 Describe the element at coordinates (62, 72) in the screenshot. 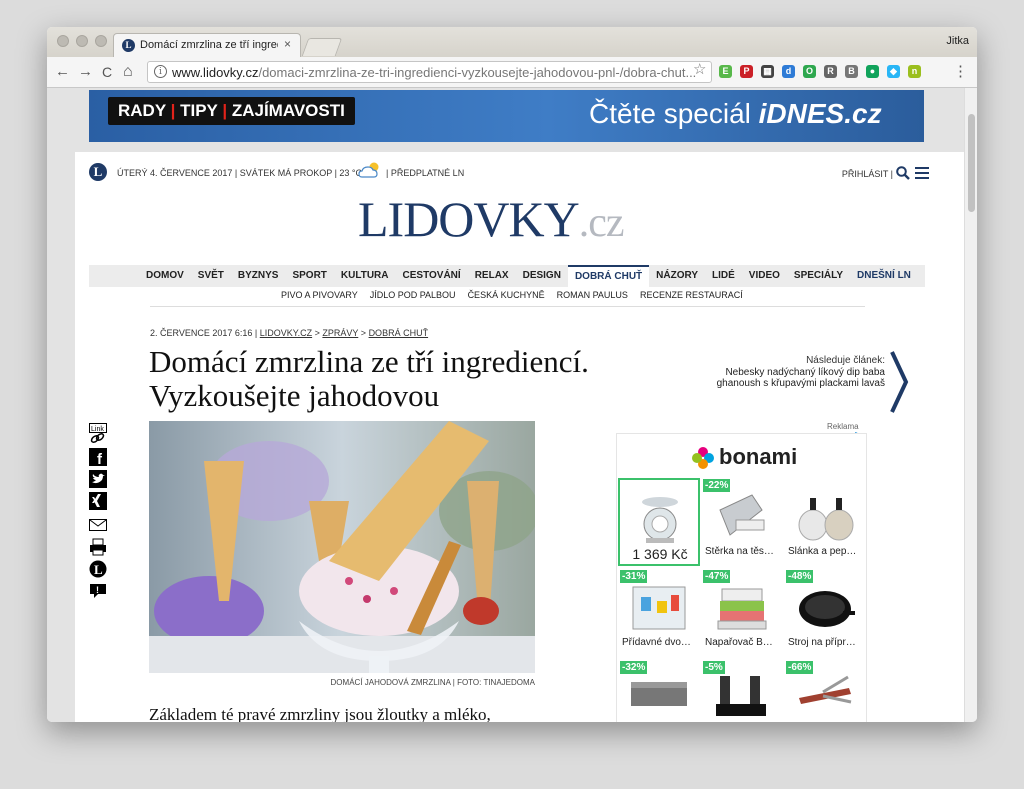

I see `back-button: ←` at that location.